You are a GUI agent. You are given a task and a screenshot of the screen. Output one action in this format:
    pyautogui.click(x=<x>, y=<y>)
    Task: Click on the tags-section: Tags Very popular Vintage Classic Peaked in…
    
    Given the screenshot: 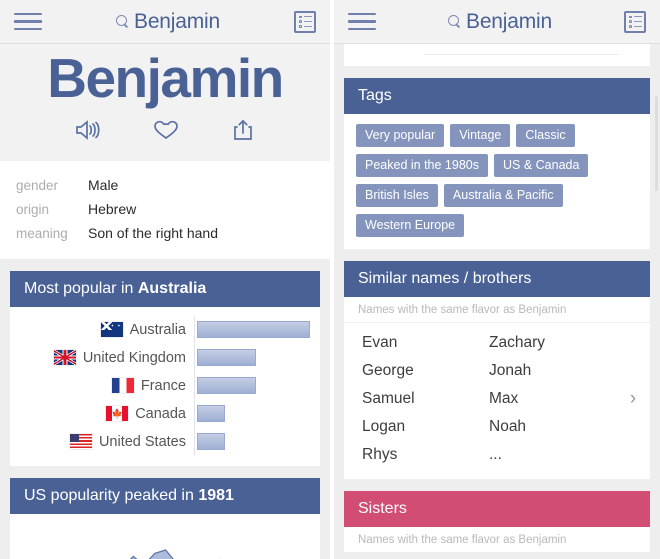 What is the action you would take?
    pyautogui.click(x=497, y=163)
    